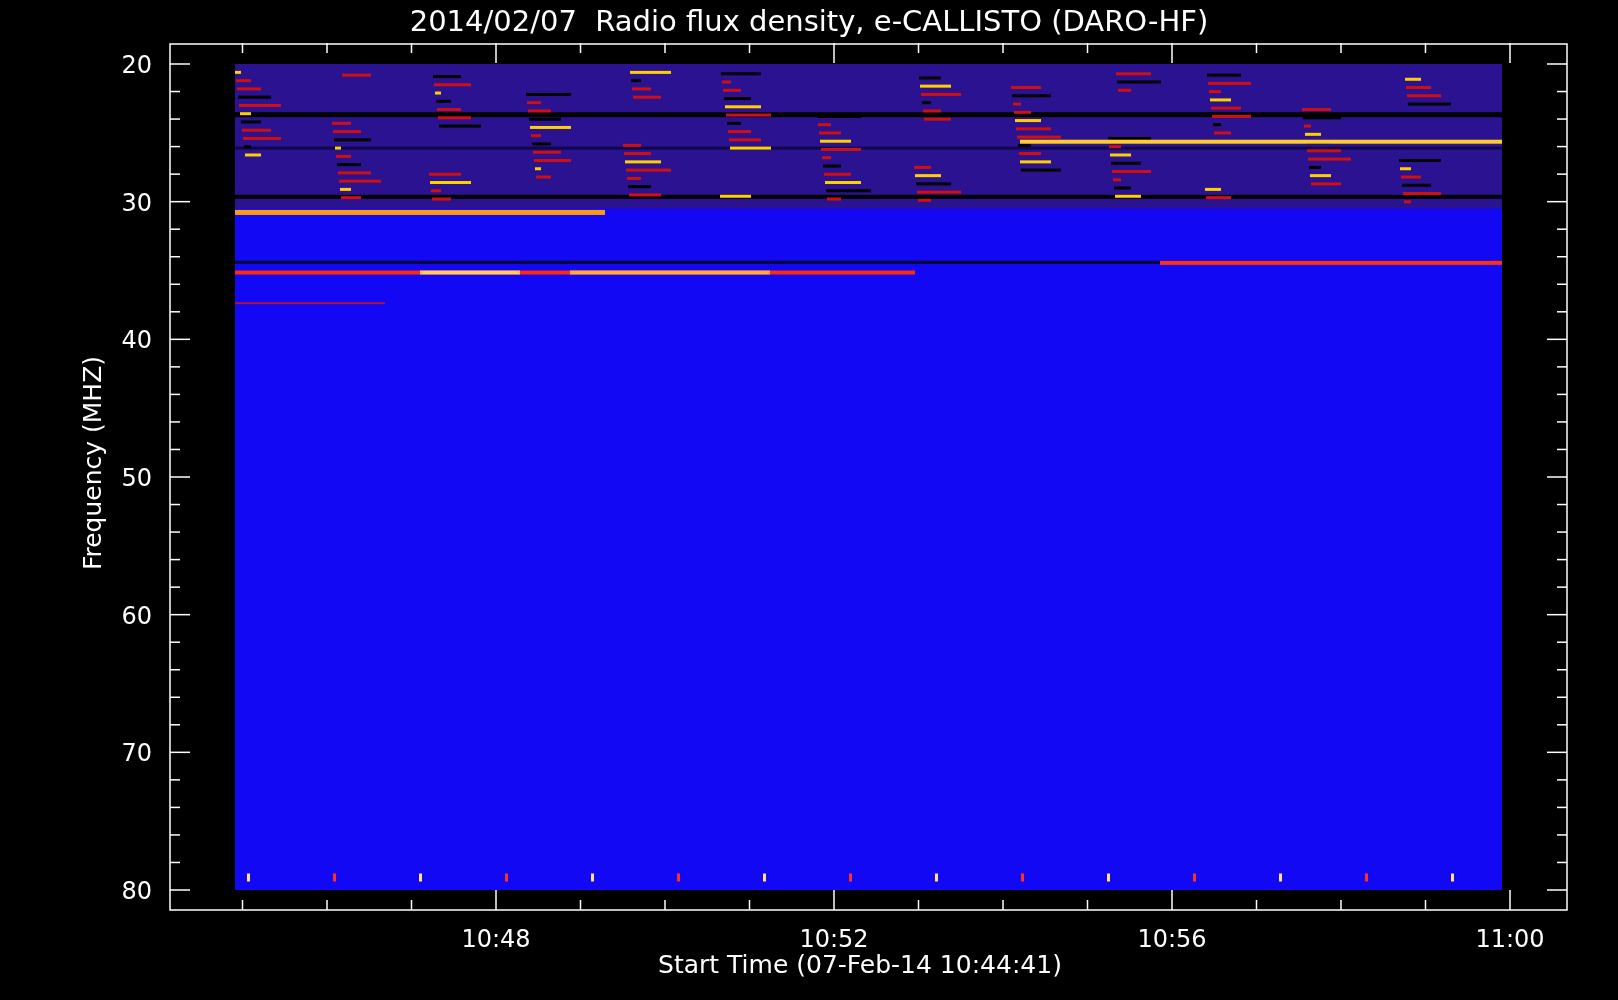 This screenshot has height=1000, width=1618. What do you see at coordinates (136, 615) in the screenshot?
I see `tick-label: 60` at bounding box center [136, 615].